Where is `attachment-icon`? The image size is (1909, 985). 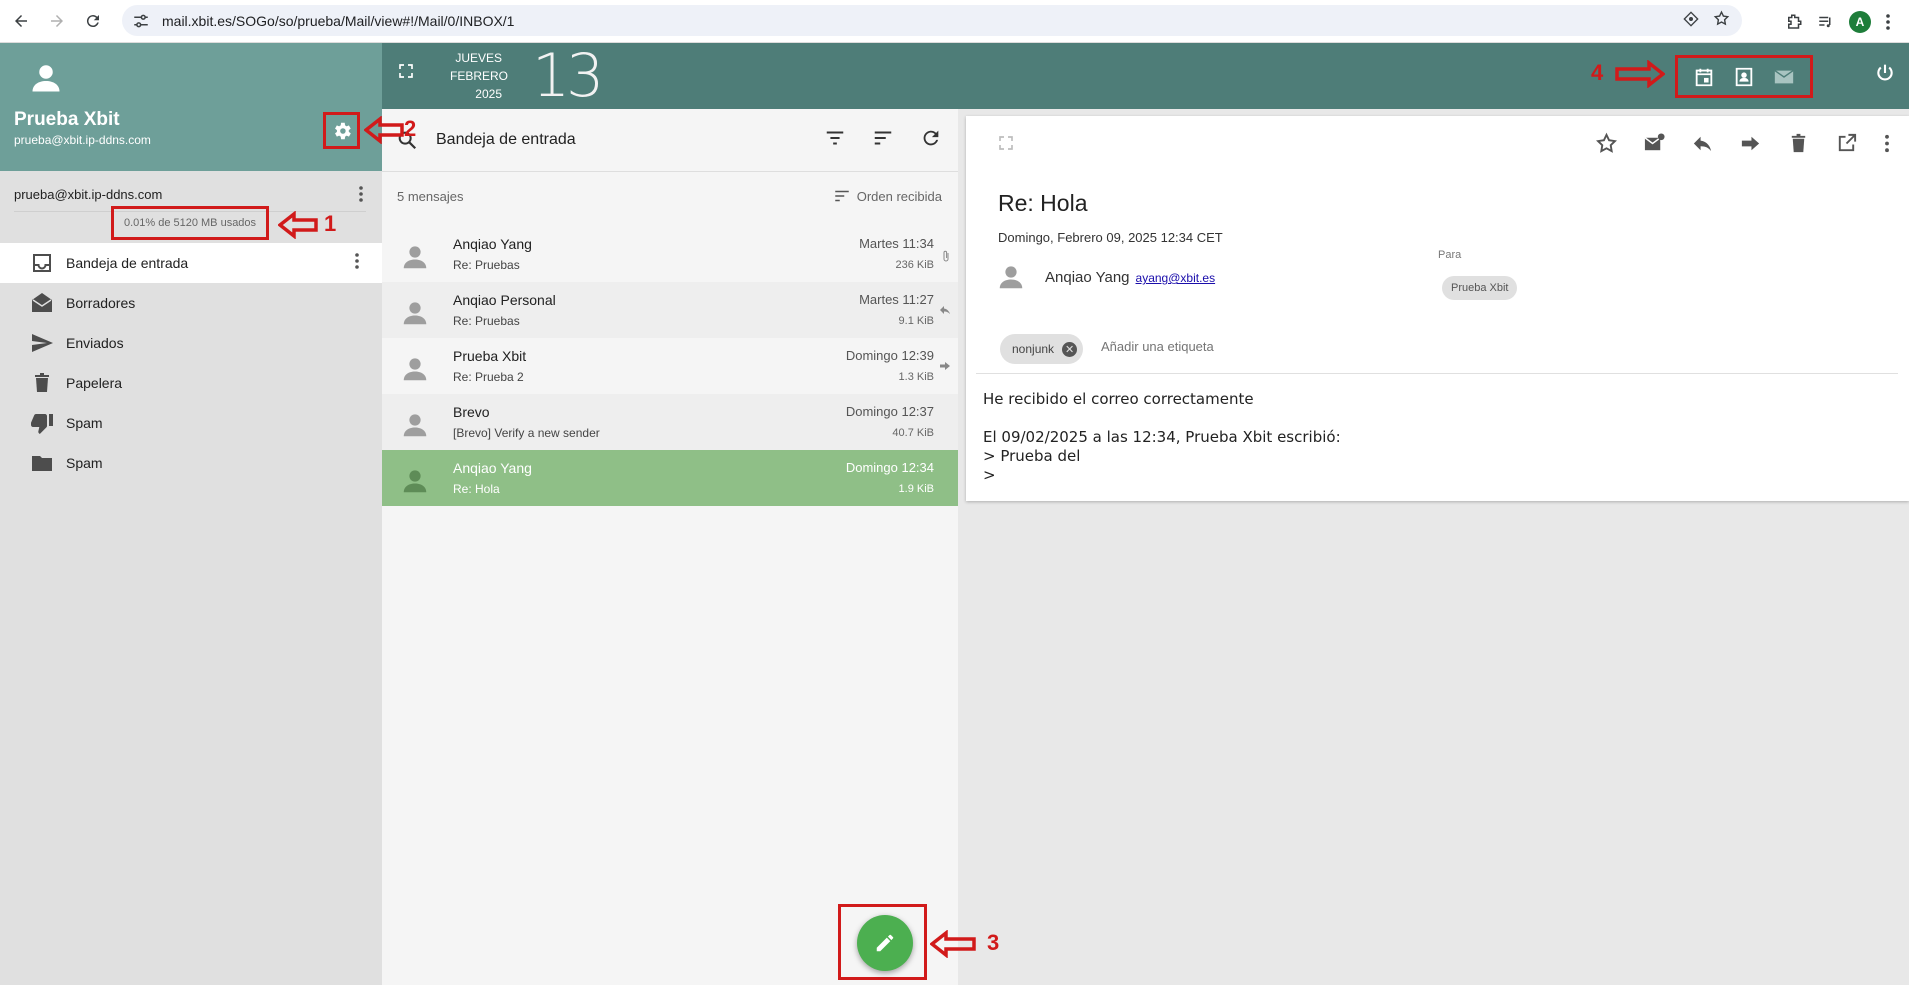 attachment-icon is located at coordinates (946, 256).